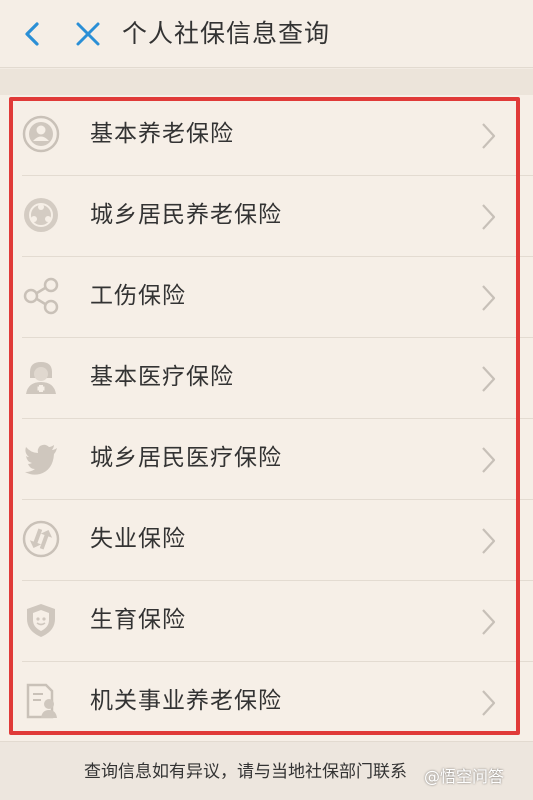  What do you see at coordinates (138, 539) in the screenshot?
I see `list-item-label: 失业保险` at bounding box center [138, 539].